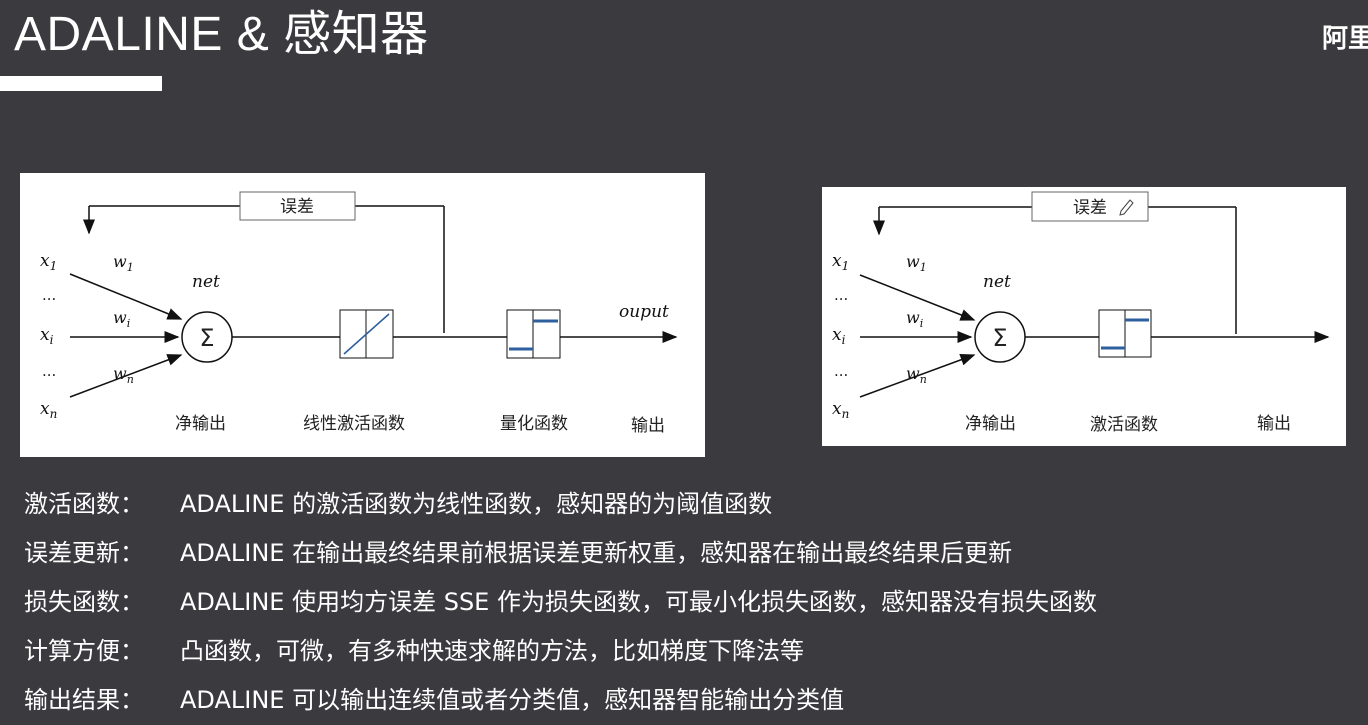  Describe the element at coordinates (476, 504) in the screenshot. I see `note-text: ADALINE 的激活函数为线性函数，感知器的为阈值函数` at that location.